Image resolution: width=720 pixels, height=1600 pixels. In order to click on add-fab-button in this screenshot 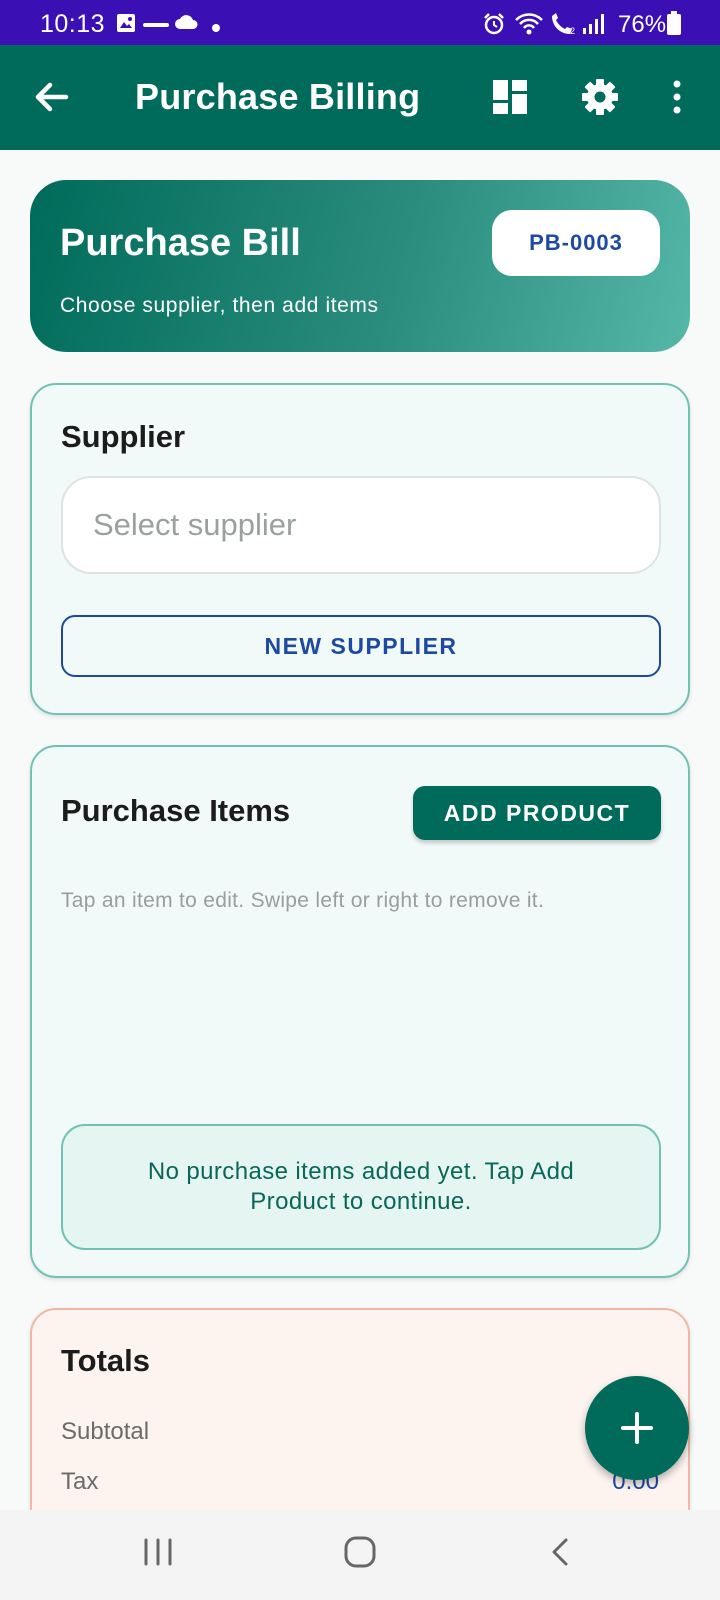, I will do `click(637, 1428)`.